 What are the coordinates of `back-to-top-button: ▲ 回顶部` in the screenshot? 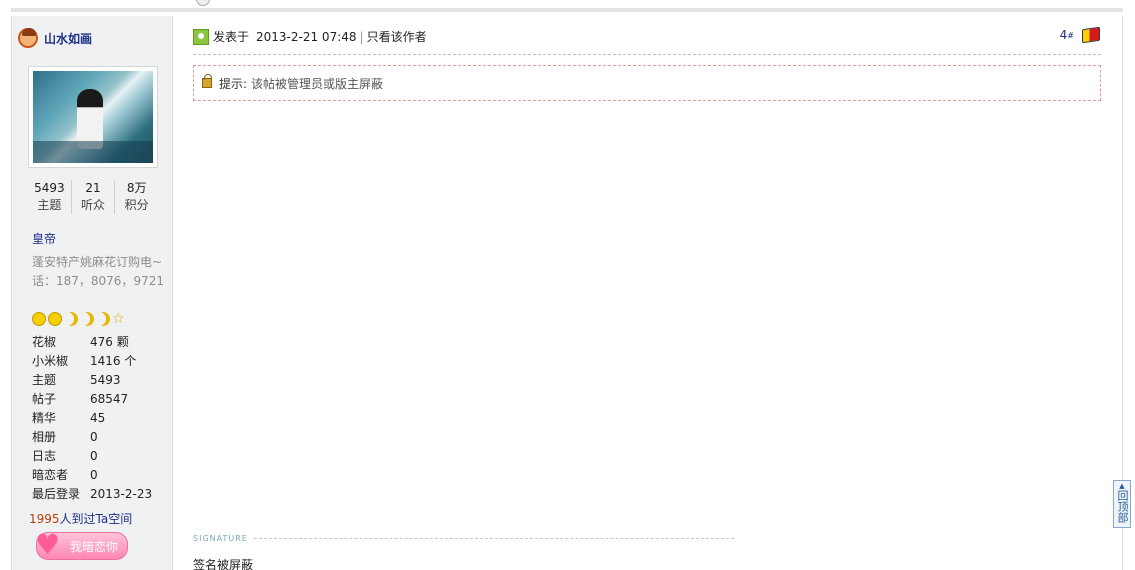 It's located at (1122, 504).